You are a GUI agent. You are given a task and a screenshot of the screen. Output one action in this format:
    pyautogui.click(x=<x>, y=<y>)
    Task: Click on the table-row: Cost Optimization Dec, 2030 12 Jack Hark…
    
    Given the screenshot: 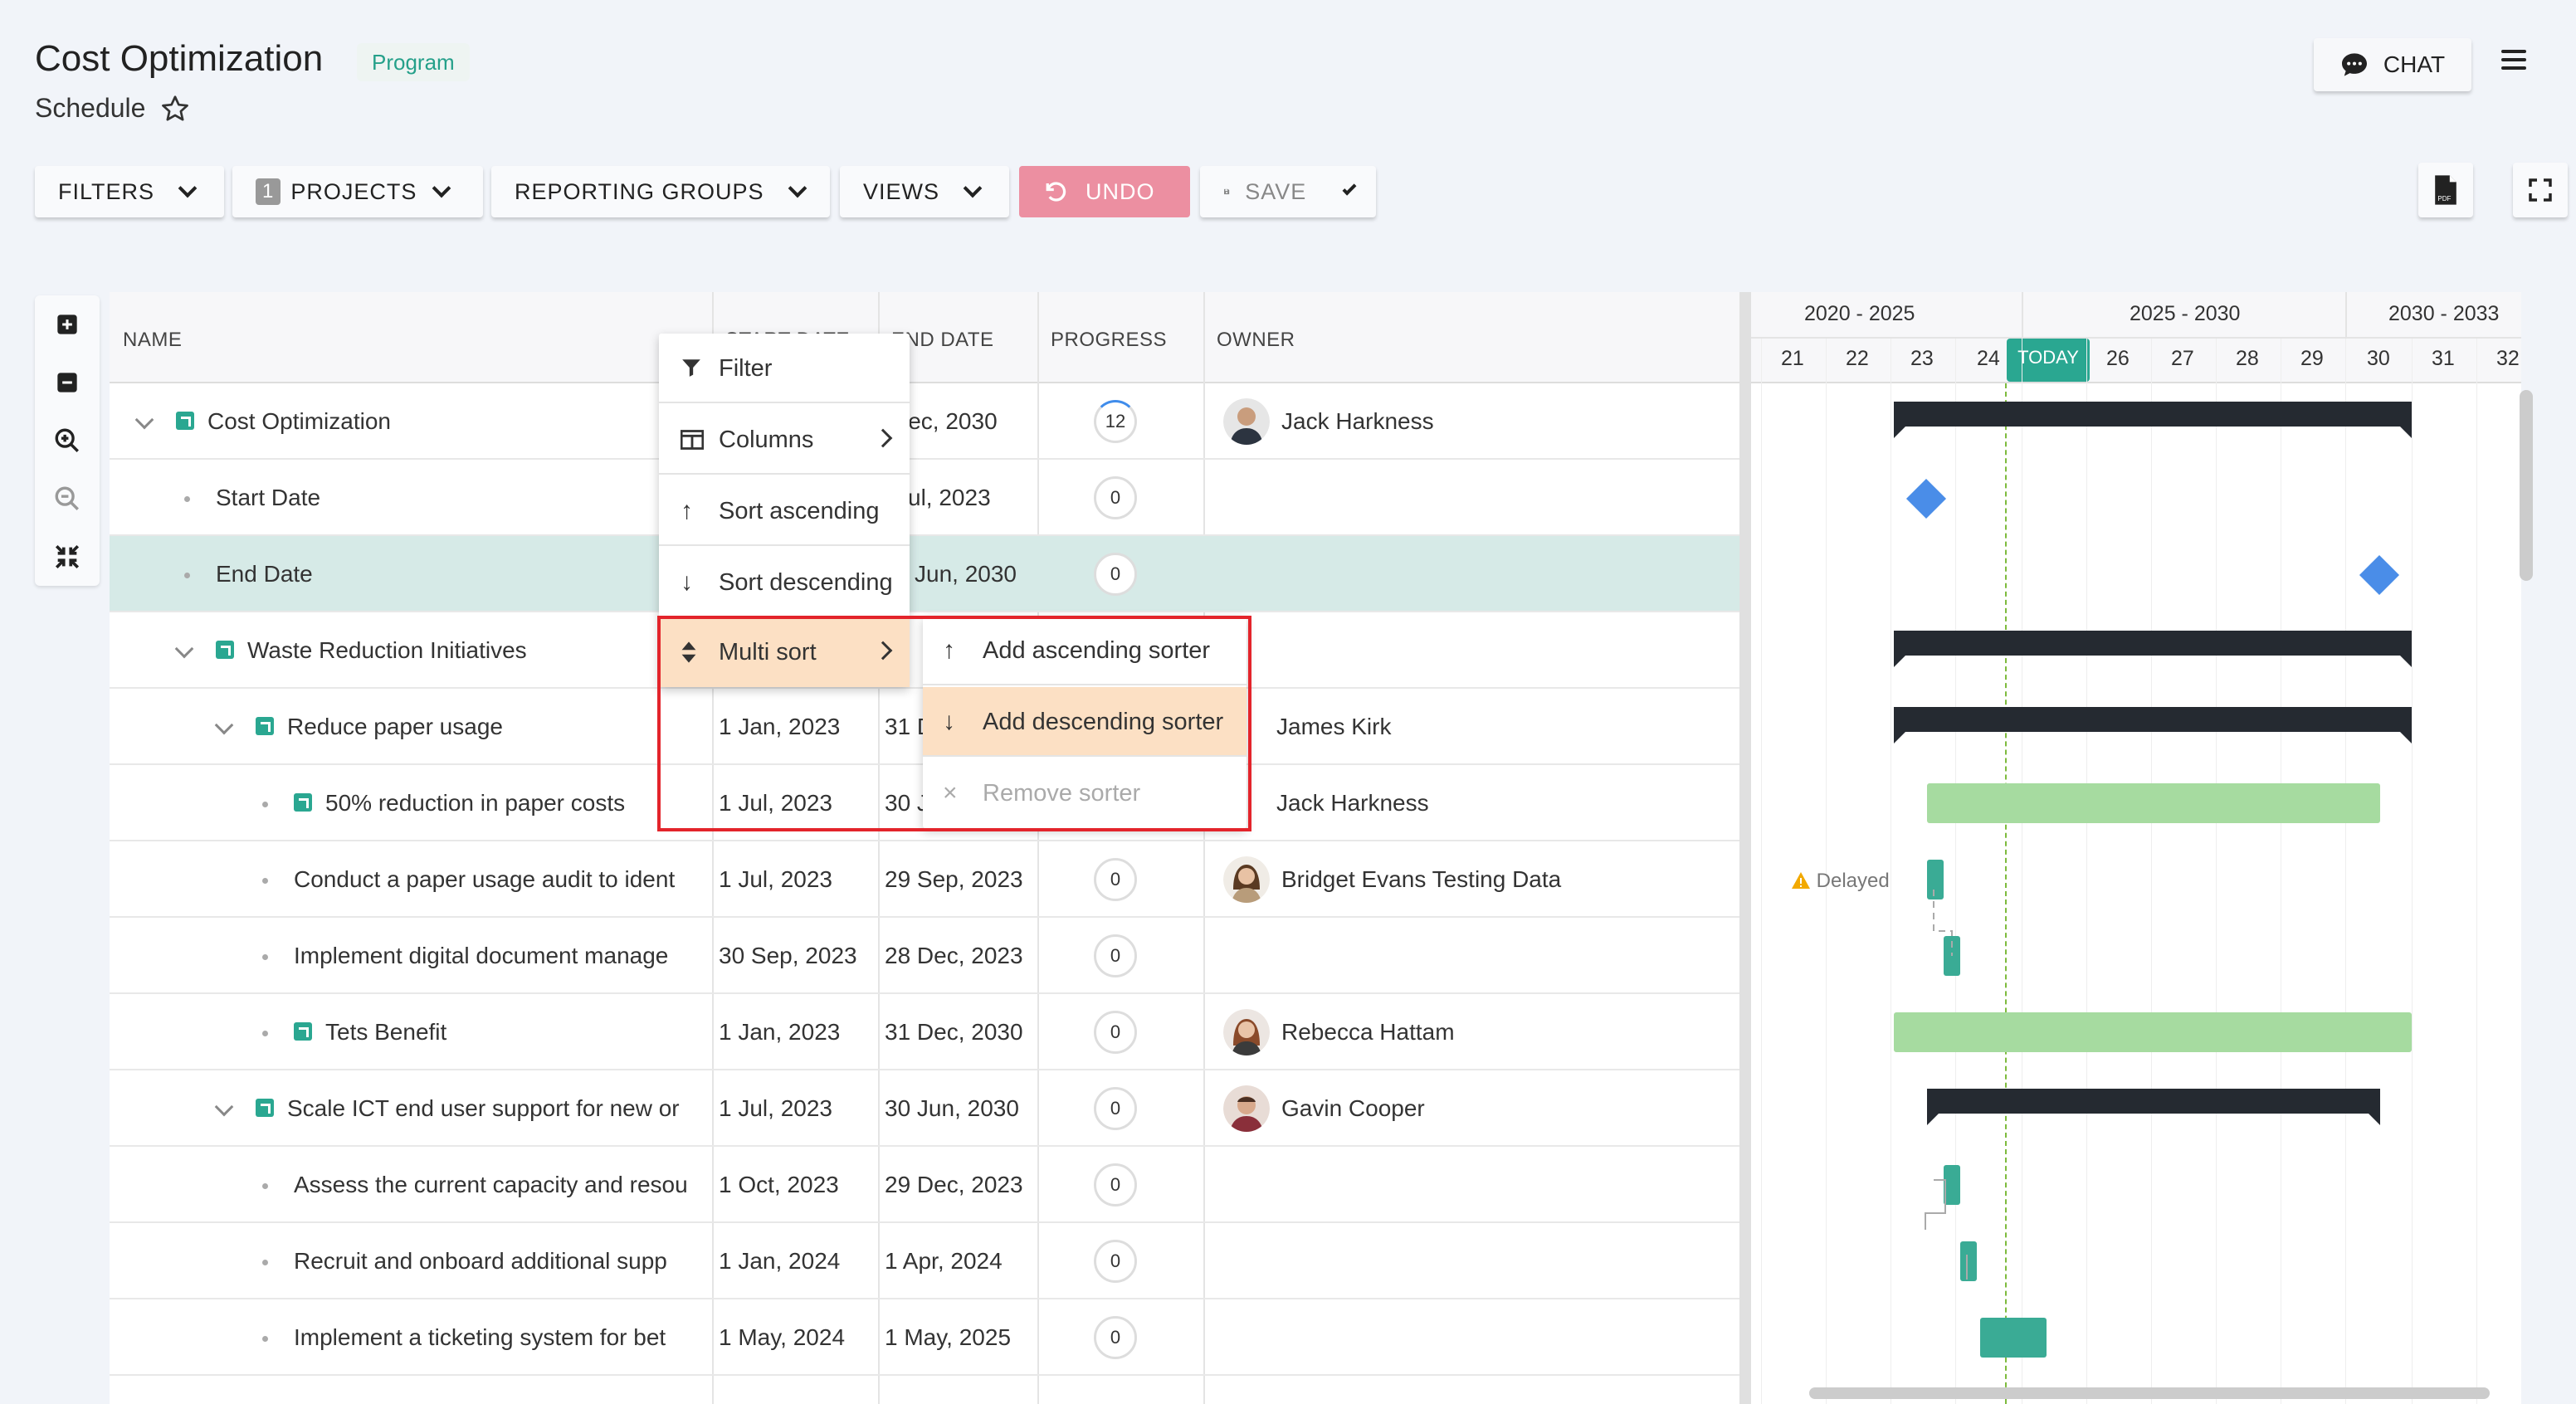 What is the action you would take?
    pyautogui.click(x=927, y=421)
    